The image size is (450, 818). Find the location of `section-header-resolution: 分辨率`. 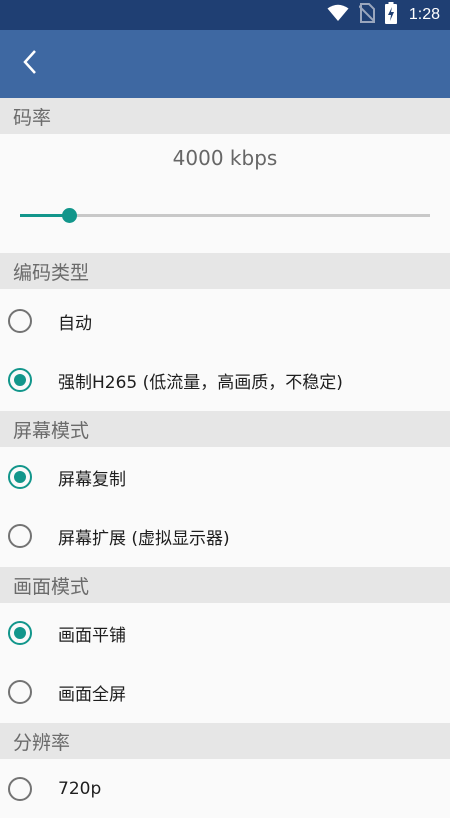

section-header-resolution: 分辨率 is located at coordinates (225, 741).